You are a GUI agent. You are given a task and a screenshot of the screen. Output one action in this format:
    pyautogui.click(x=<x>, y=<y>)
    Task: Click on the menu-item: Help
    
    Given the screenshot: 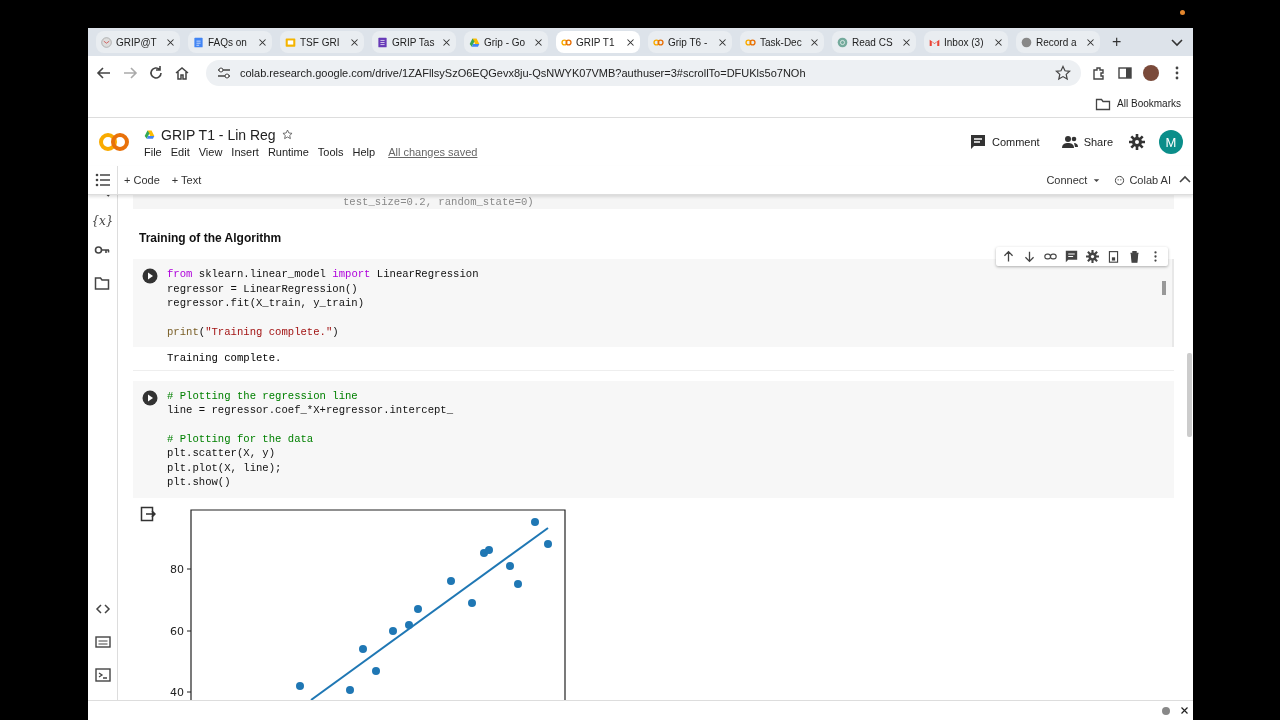 What is the action you would take?
    pyautogui.click(x=364, y=151)
    